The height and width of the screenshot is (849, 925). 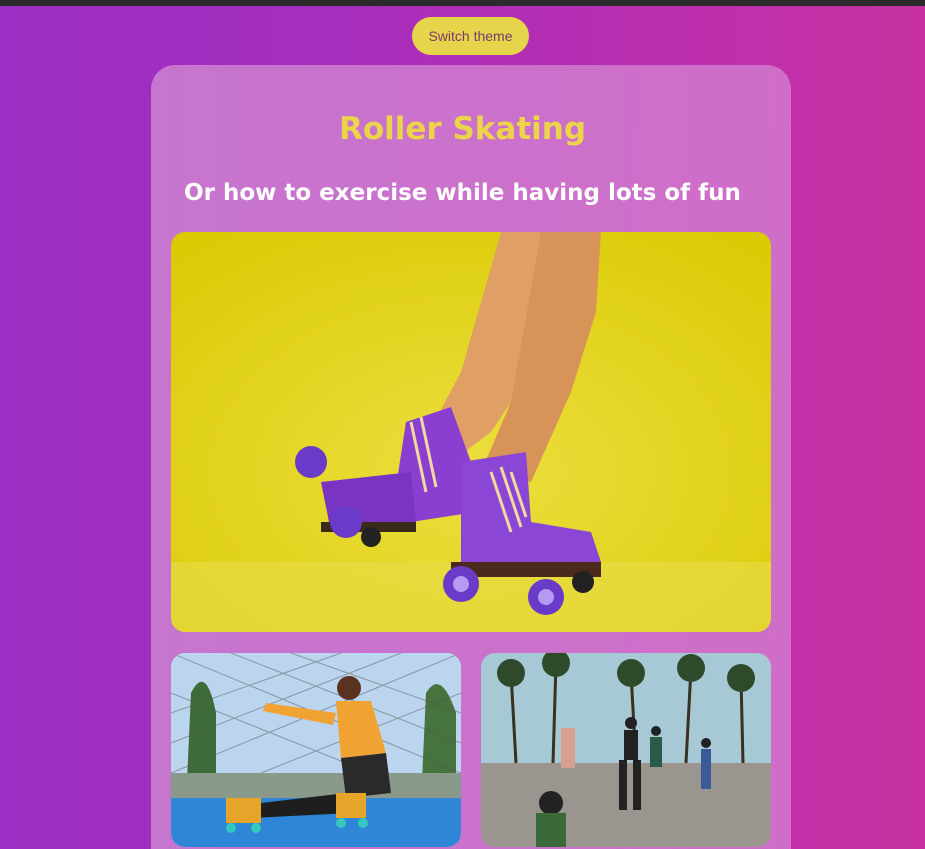 I want to click on boardwalk-skaters-photo, so click(x=626, y=750).